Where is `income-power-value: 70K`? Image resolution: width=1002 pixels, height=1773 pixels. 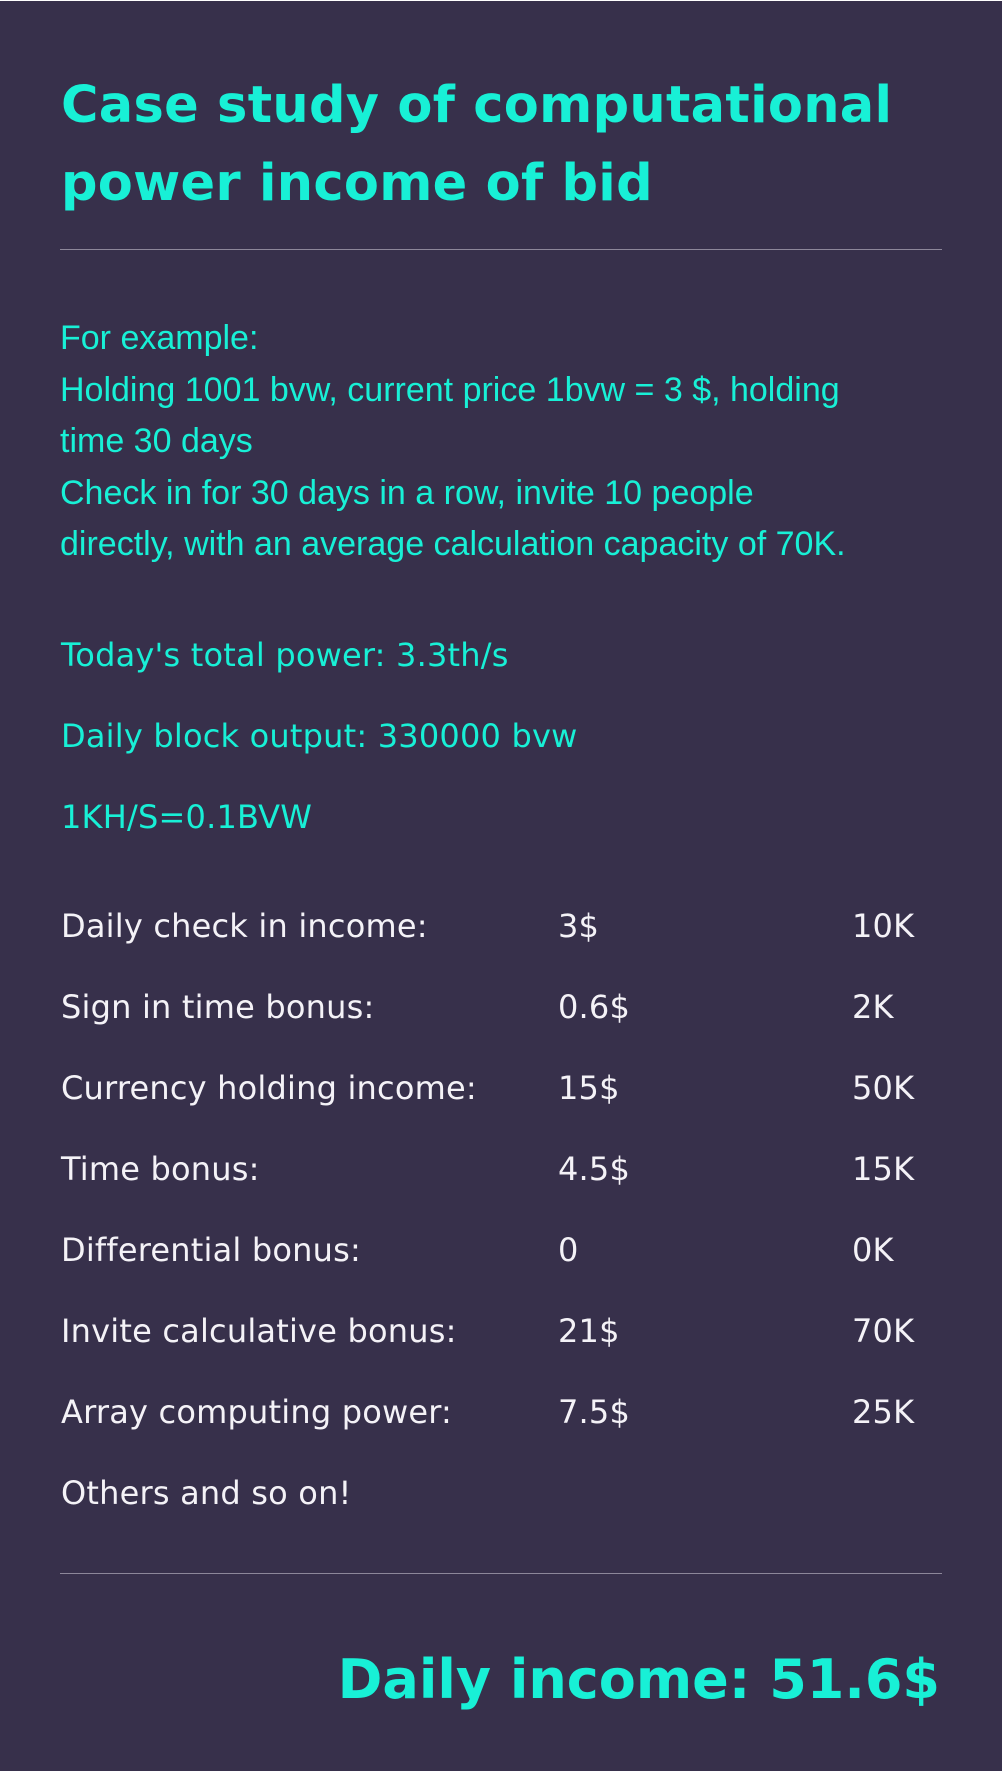
income-power-value: 70K is located at coordinates (883, 1331).